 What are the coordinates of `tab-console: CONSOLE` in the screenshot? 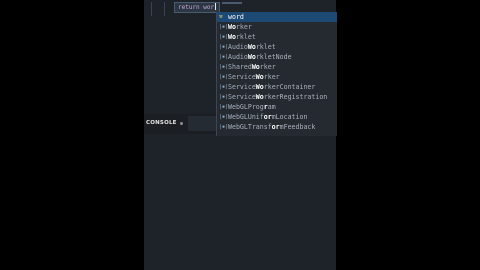 It's located at (161, 123).